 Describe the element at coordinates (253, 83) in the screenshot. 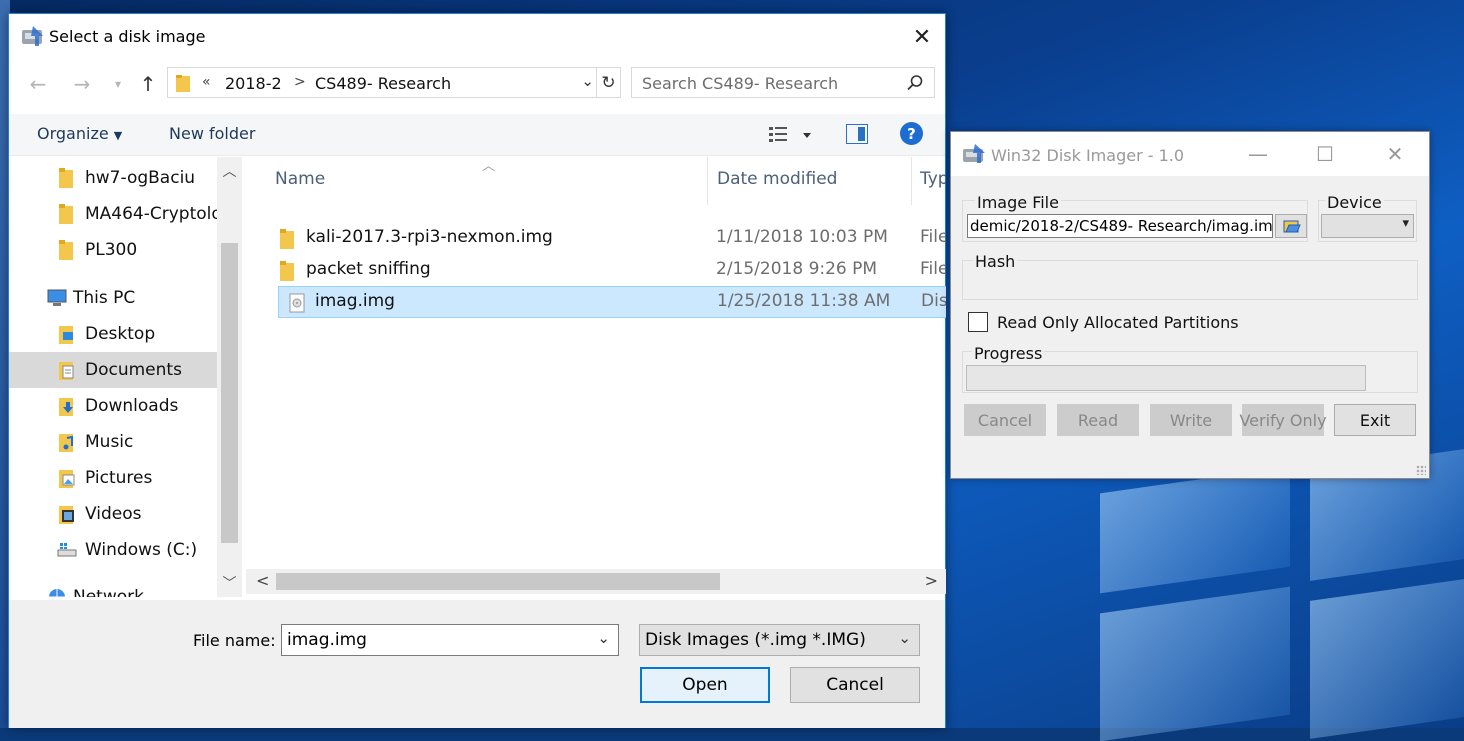

I see `breadcrumb-2018-2: 2018-2` at that location.